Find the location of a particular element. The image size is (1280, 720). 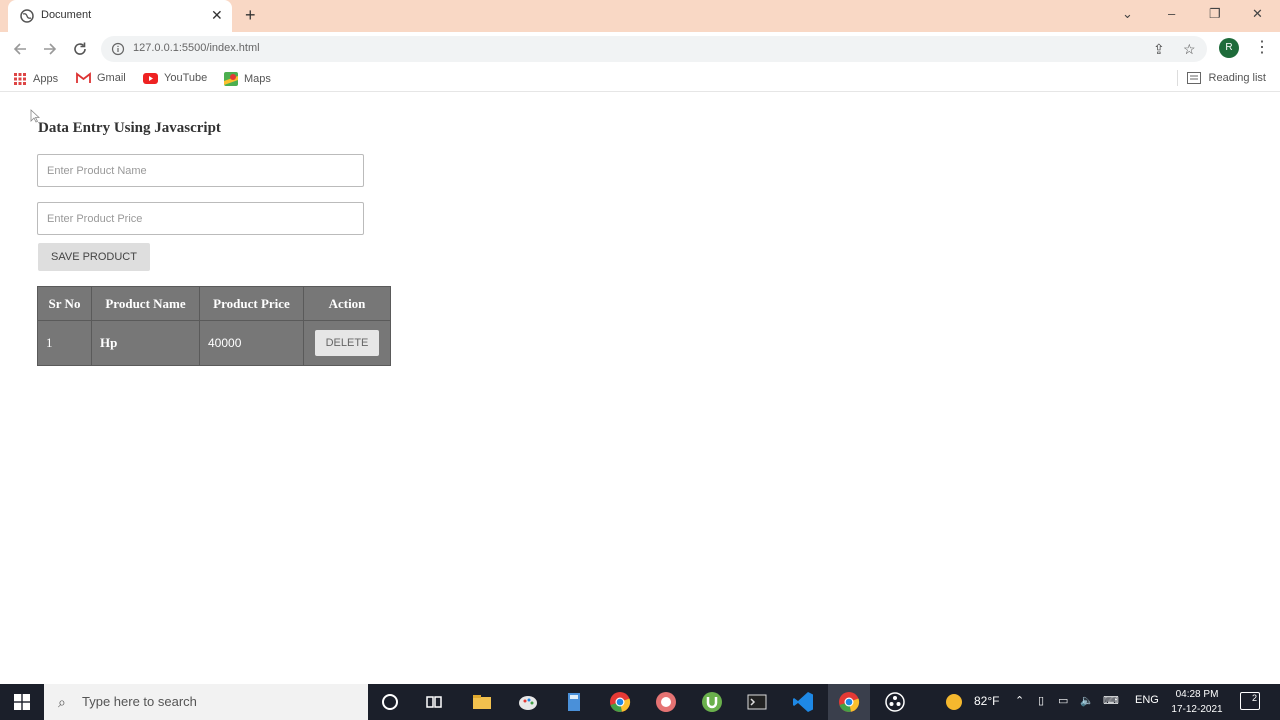

product-price-input is located at coordinates (200, 218).